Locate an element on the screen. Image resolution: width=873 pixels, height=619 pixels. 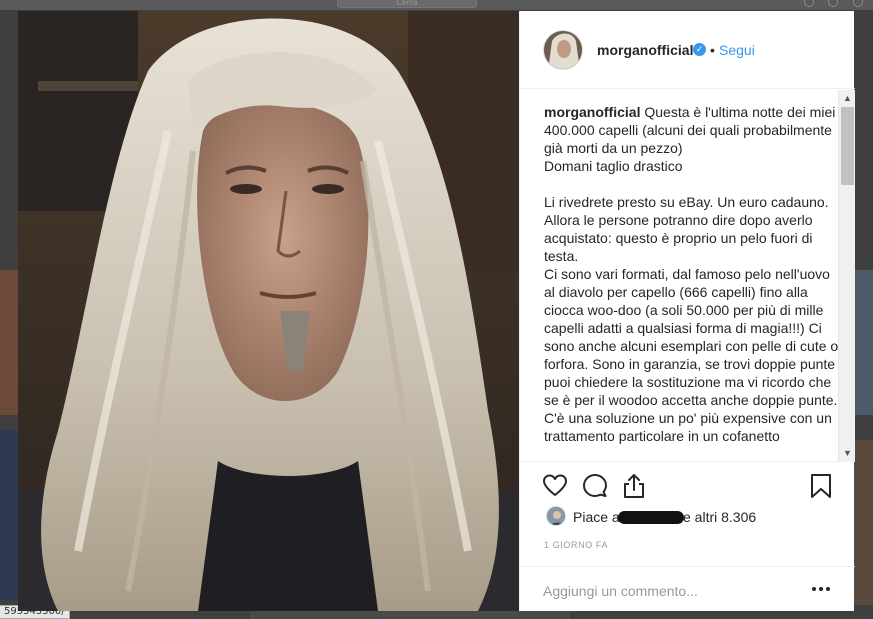
redacted-username is located at coordinates (651, 517).